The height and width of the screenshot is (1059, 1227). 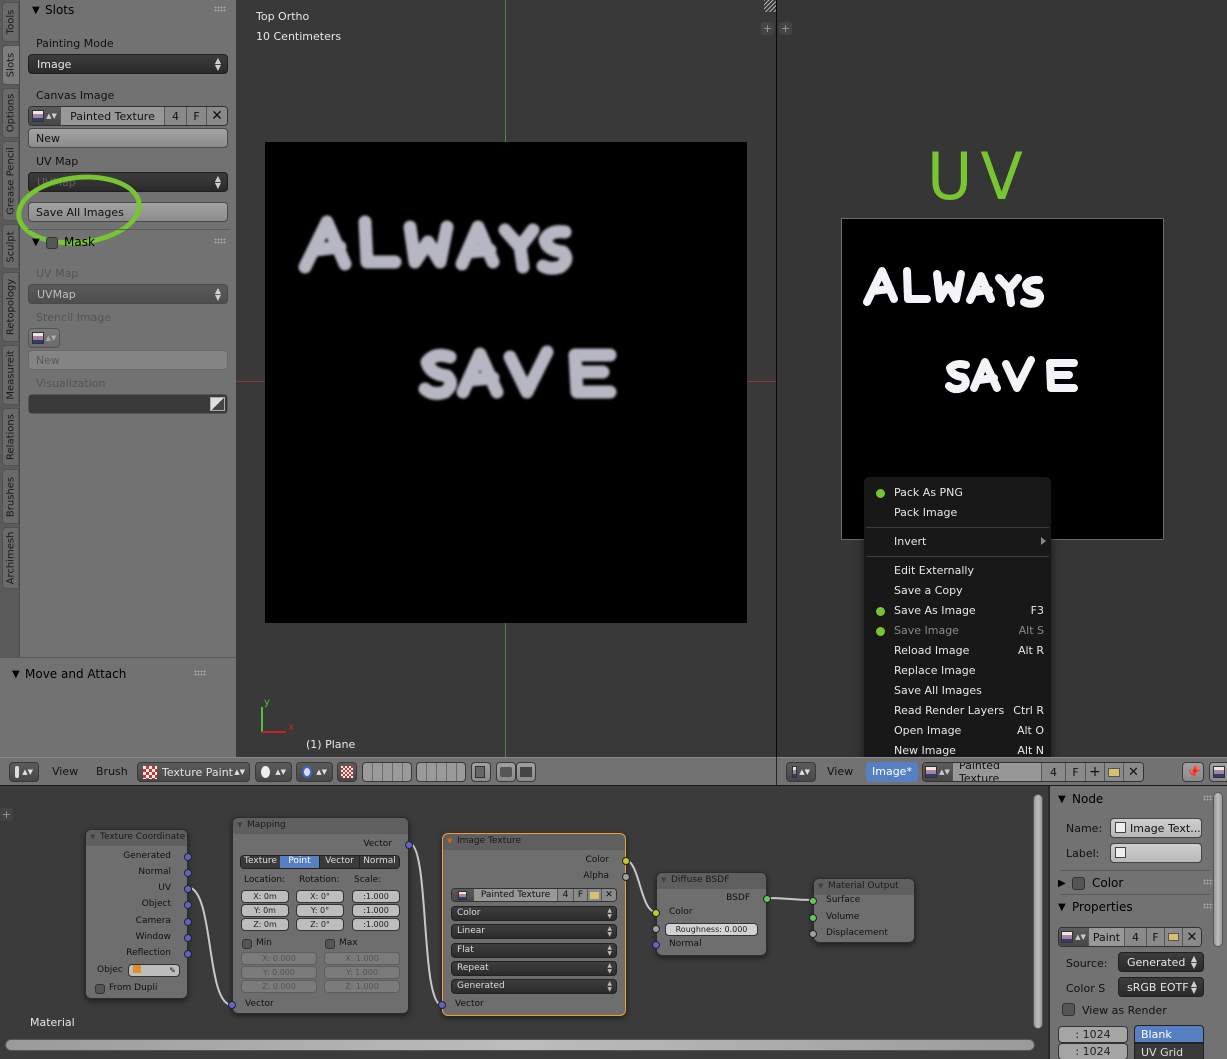 What do you see at coordinates (188, 873) in the screenshot?
I see `socket-normal` at bounding box center [188, 873].